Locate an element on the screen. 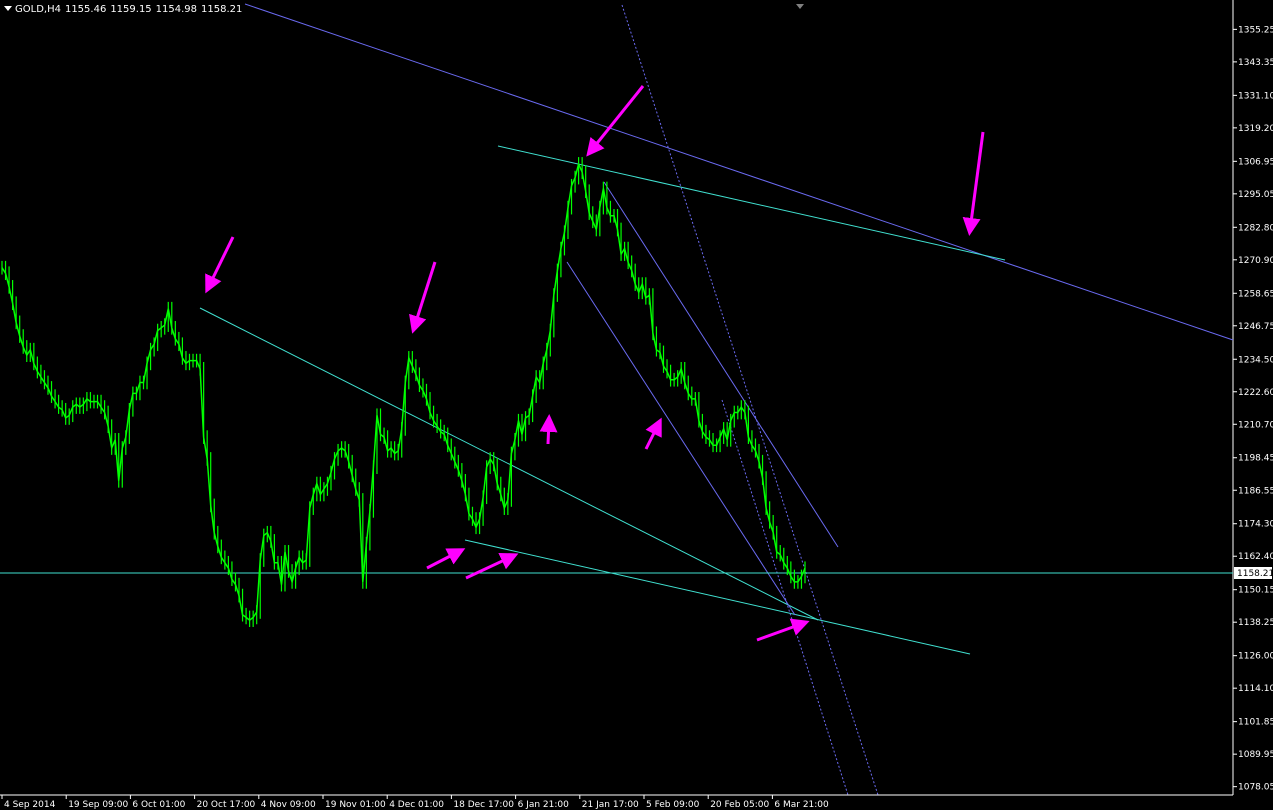 Image resolution: width=1273 pixels, height=810 pixels. y-tick-label: 1162.40 is located at coordinates (1255, 557).